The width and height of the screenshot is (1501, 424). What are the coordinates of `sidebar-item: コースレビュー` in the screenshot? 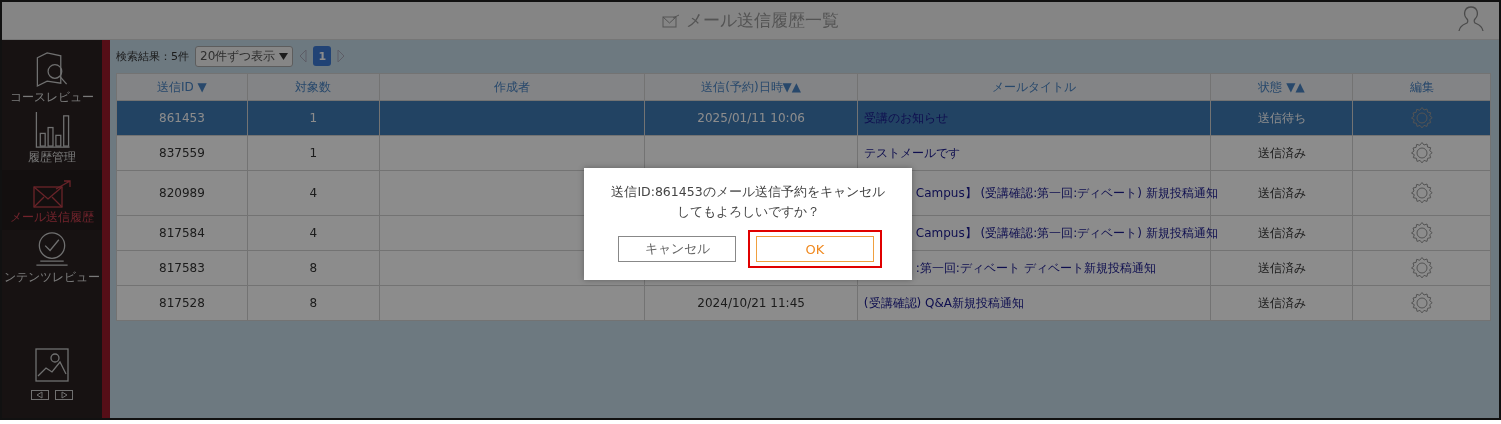 It's located at (52, 80).